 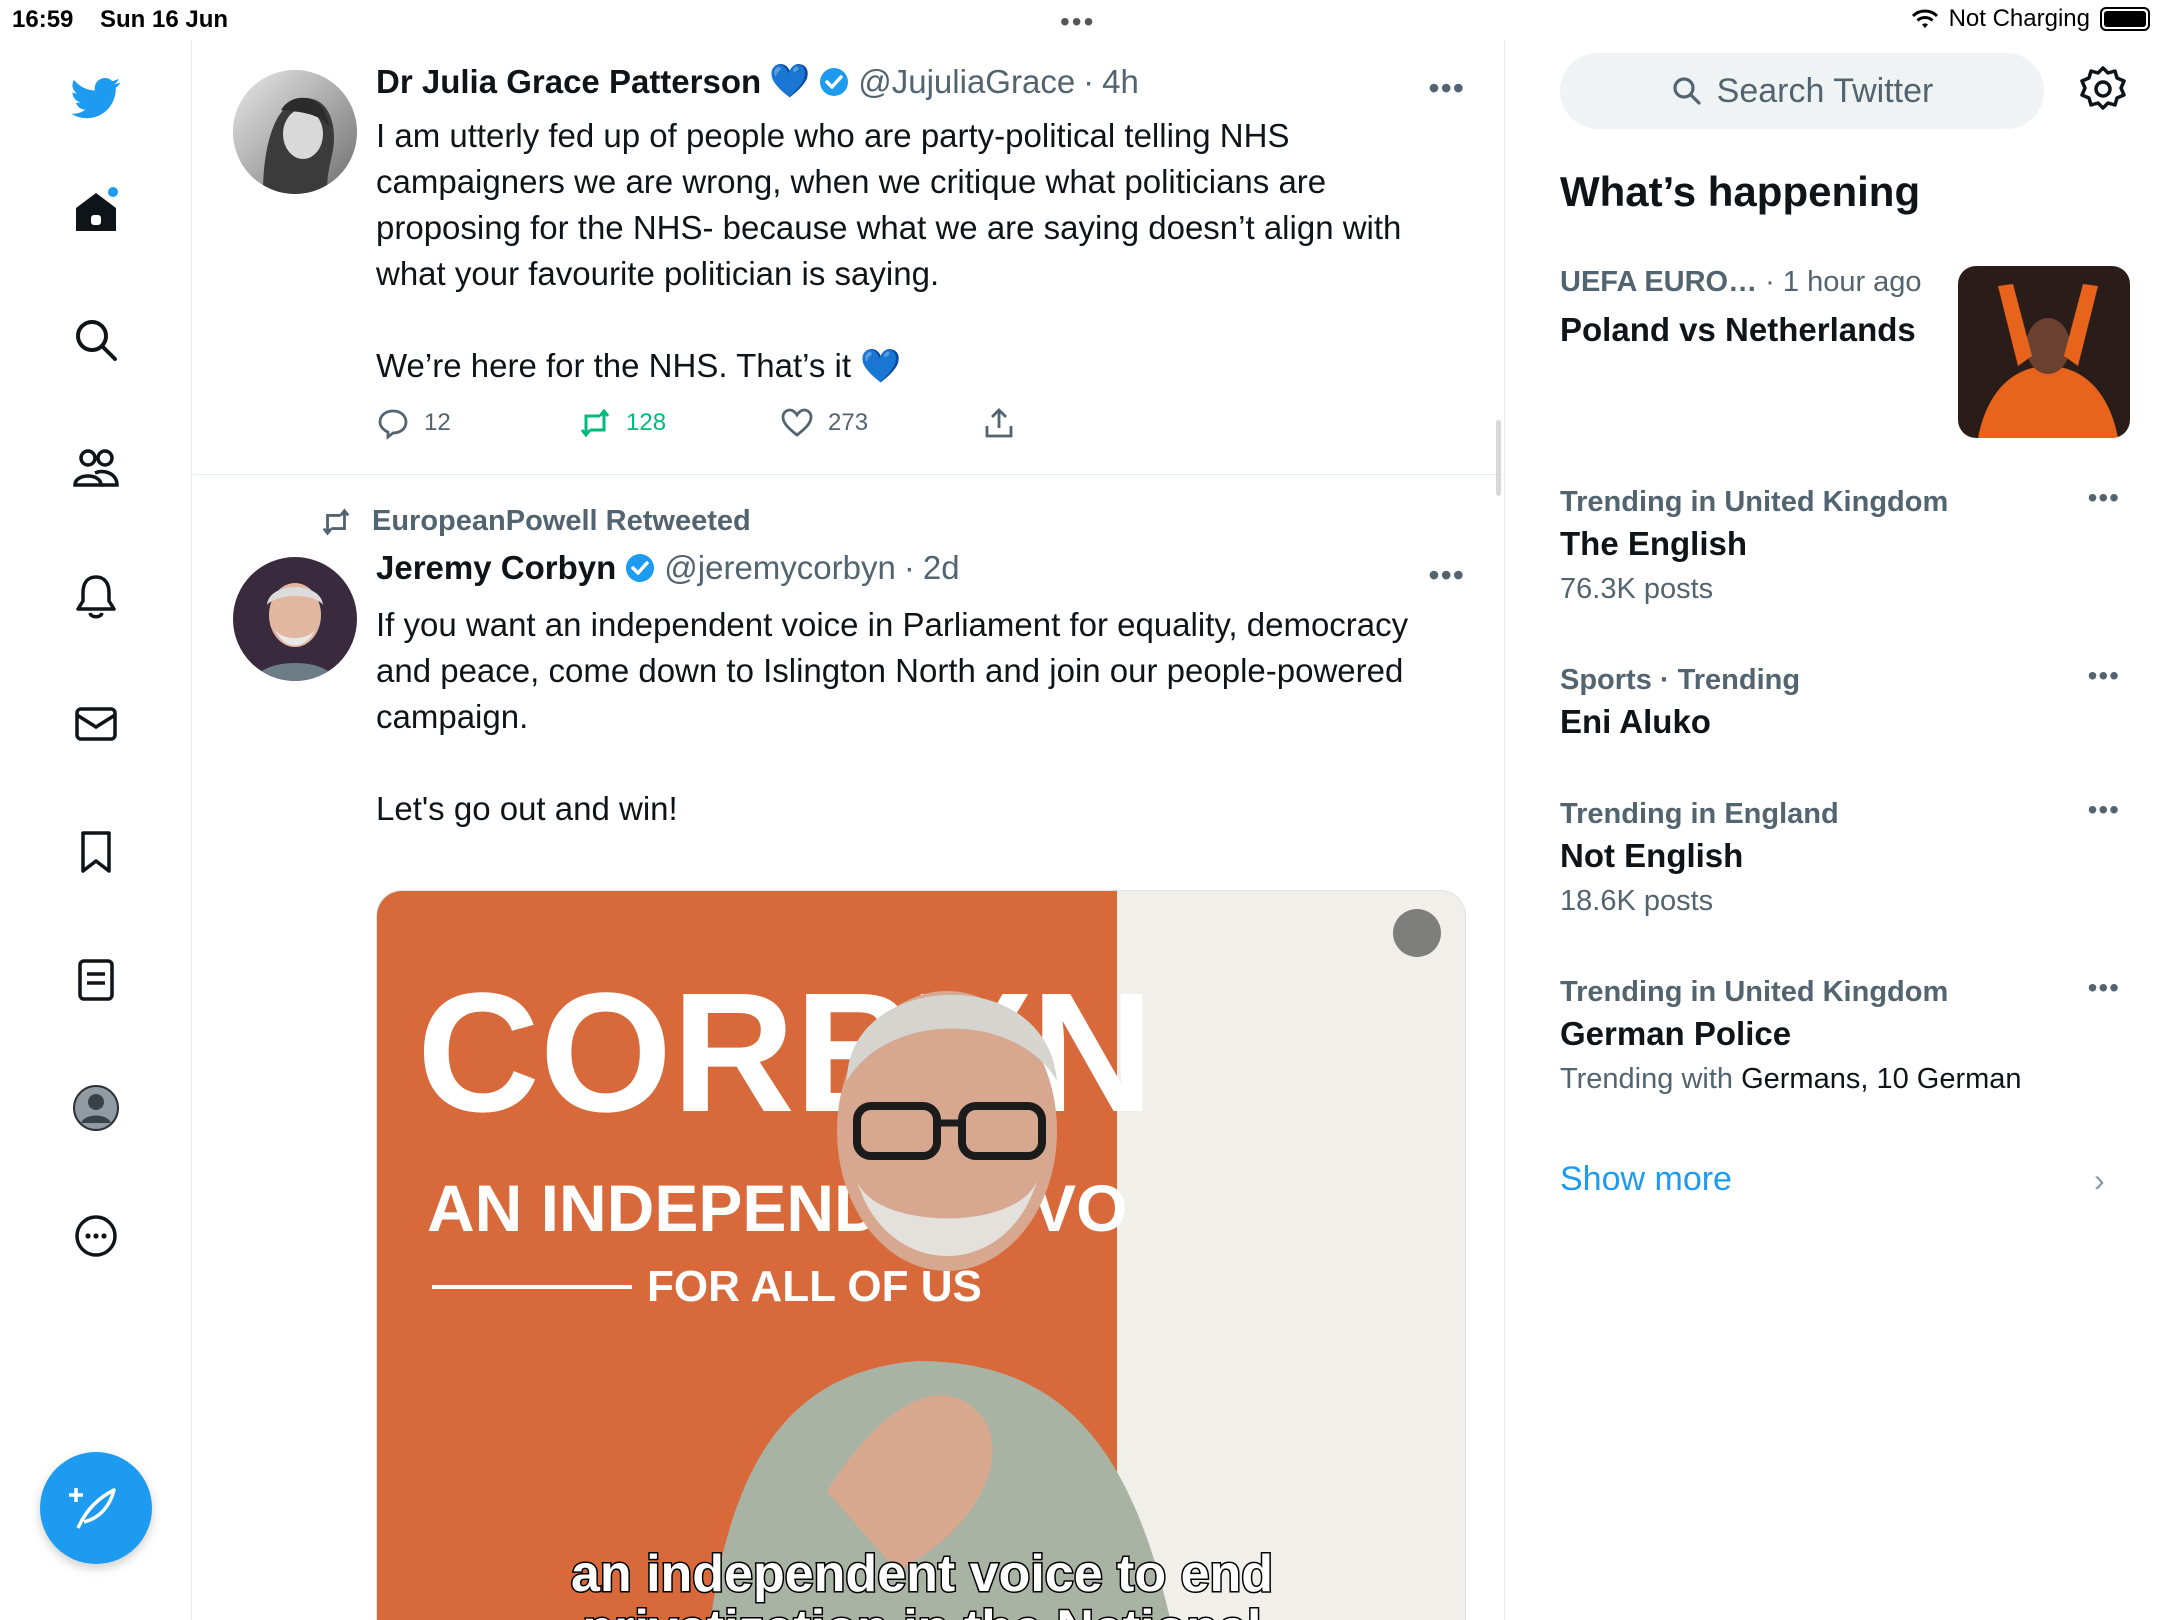 What do you see at coordinates (336, 521) in the screenshot?
I see `retweet-small-icon` at bounding box center [336, 521].